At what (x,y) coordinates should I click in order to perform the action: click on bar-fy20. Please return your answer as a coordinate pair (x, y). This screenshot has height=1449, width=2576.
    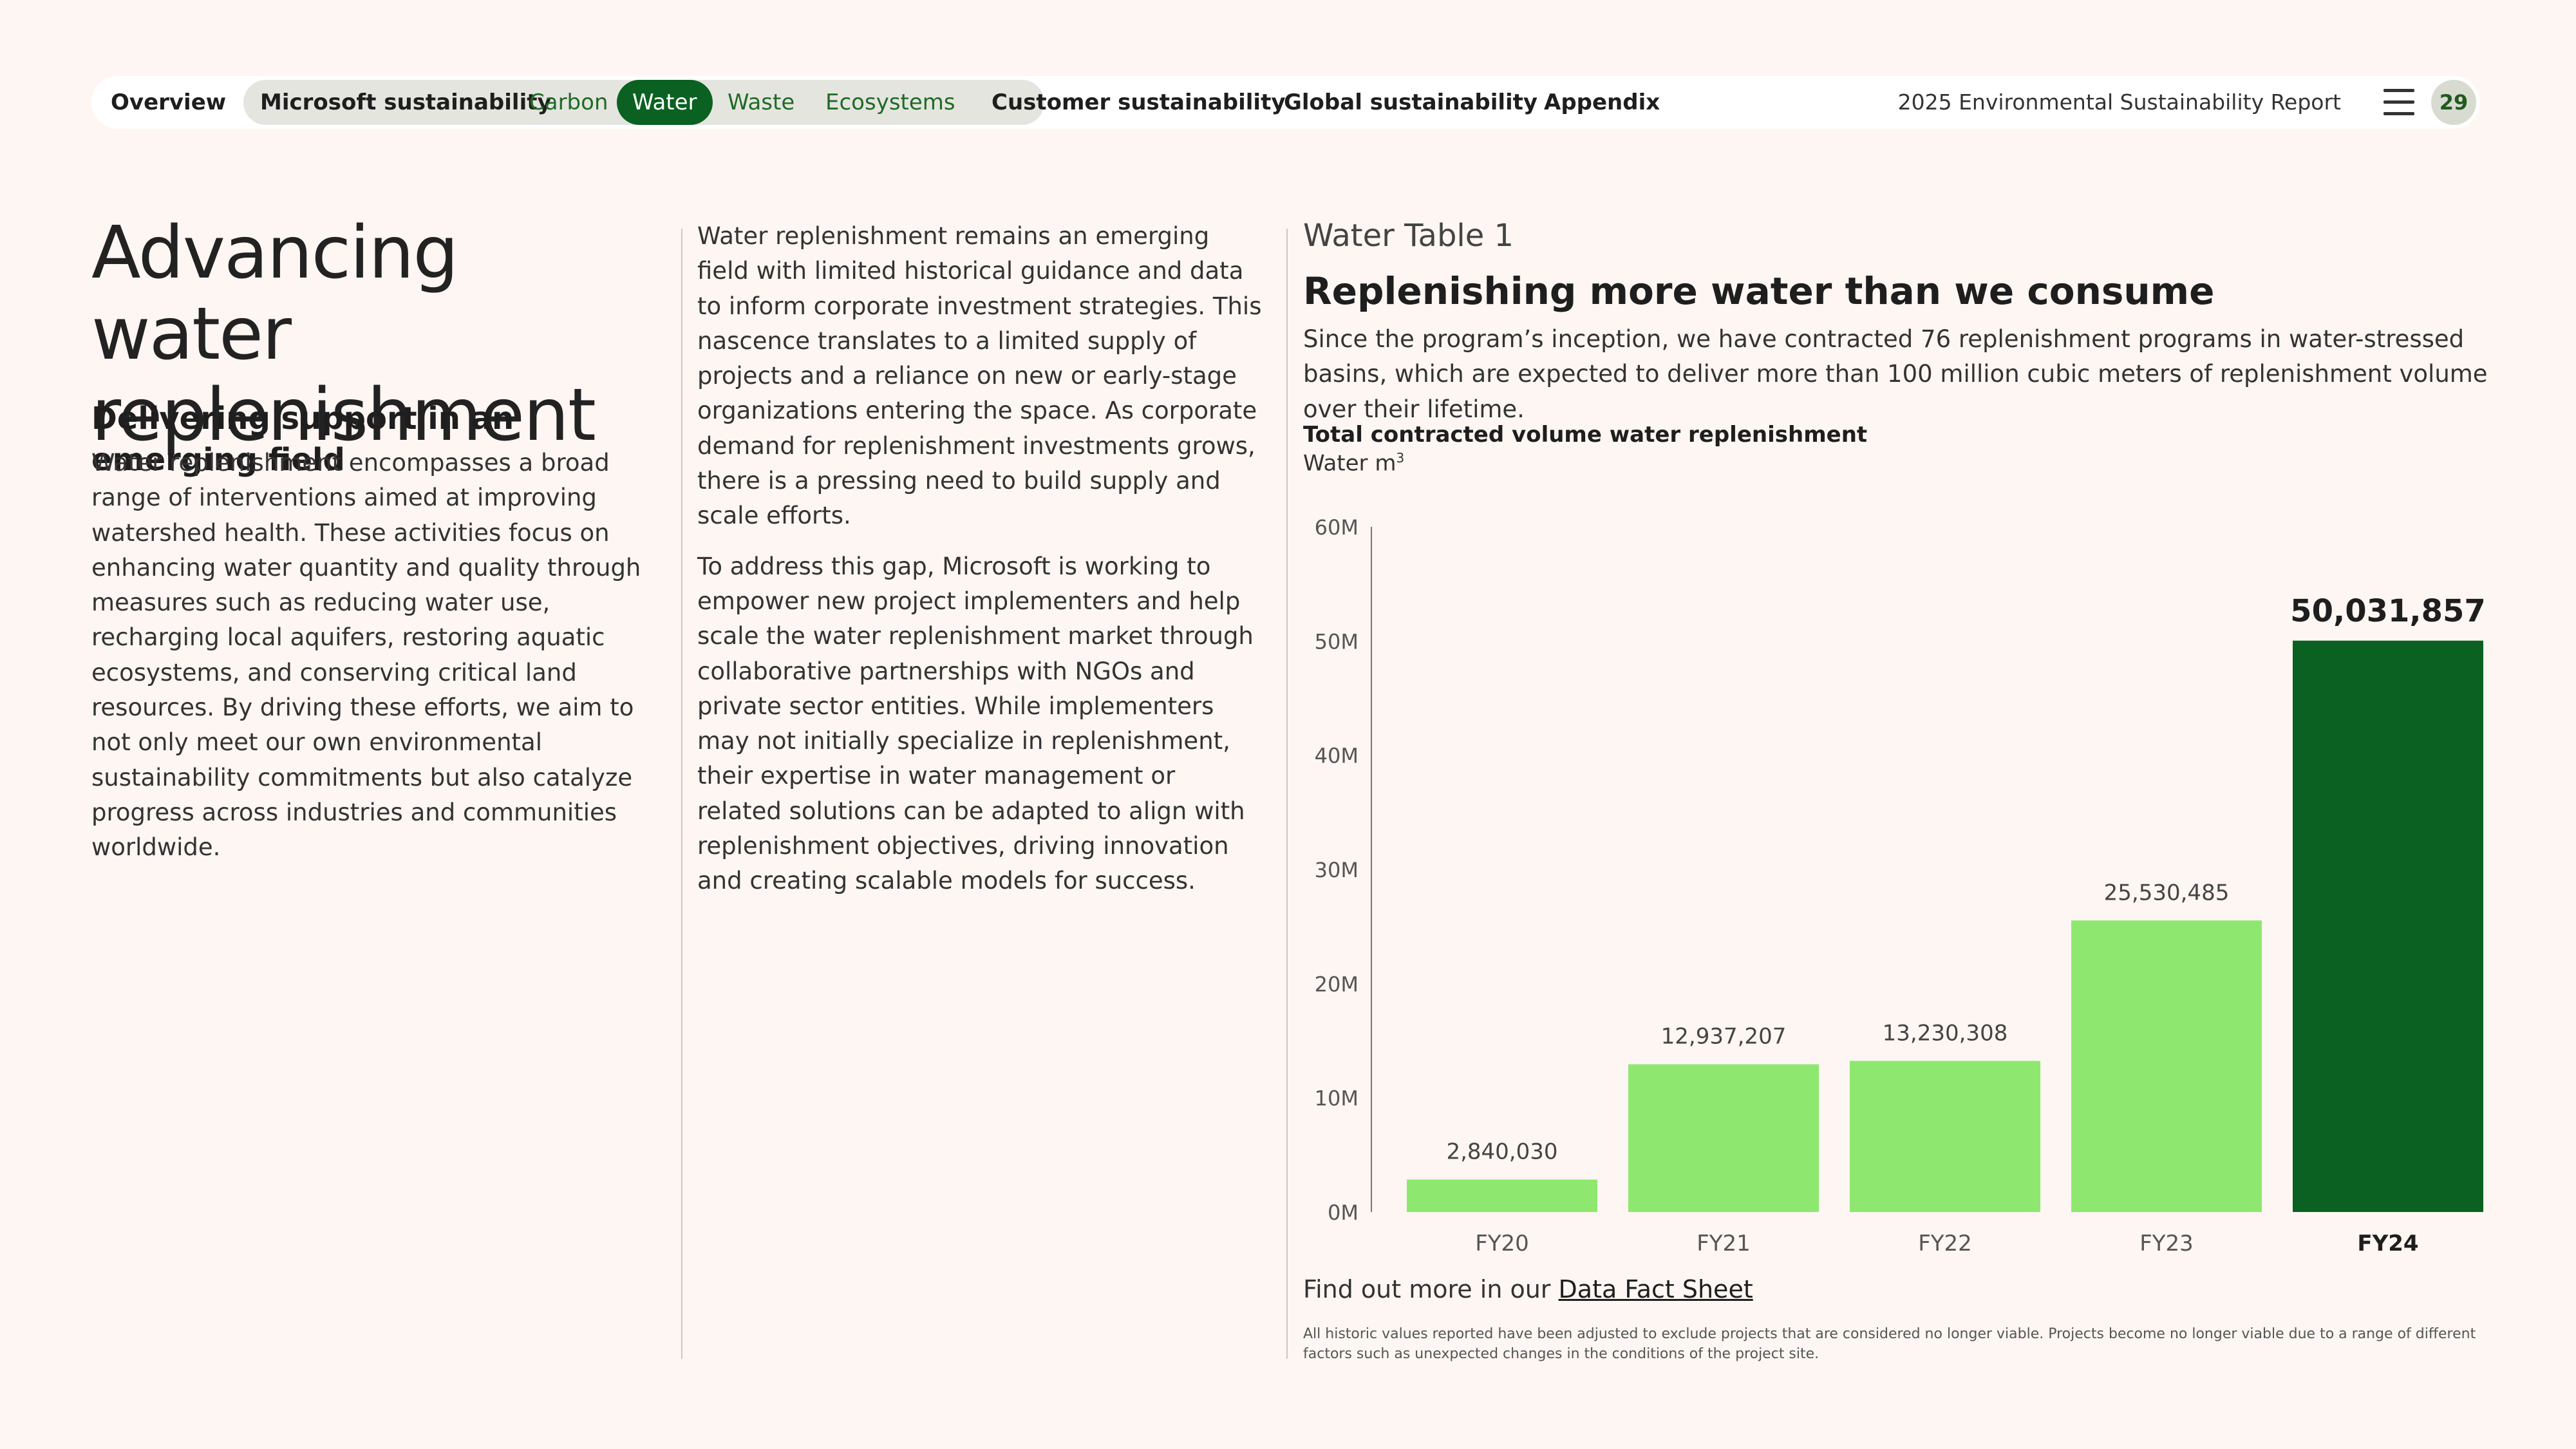
    Looking at the image, I should click on (1502, 1195).